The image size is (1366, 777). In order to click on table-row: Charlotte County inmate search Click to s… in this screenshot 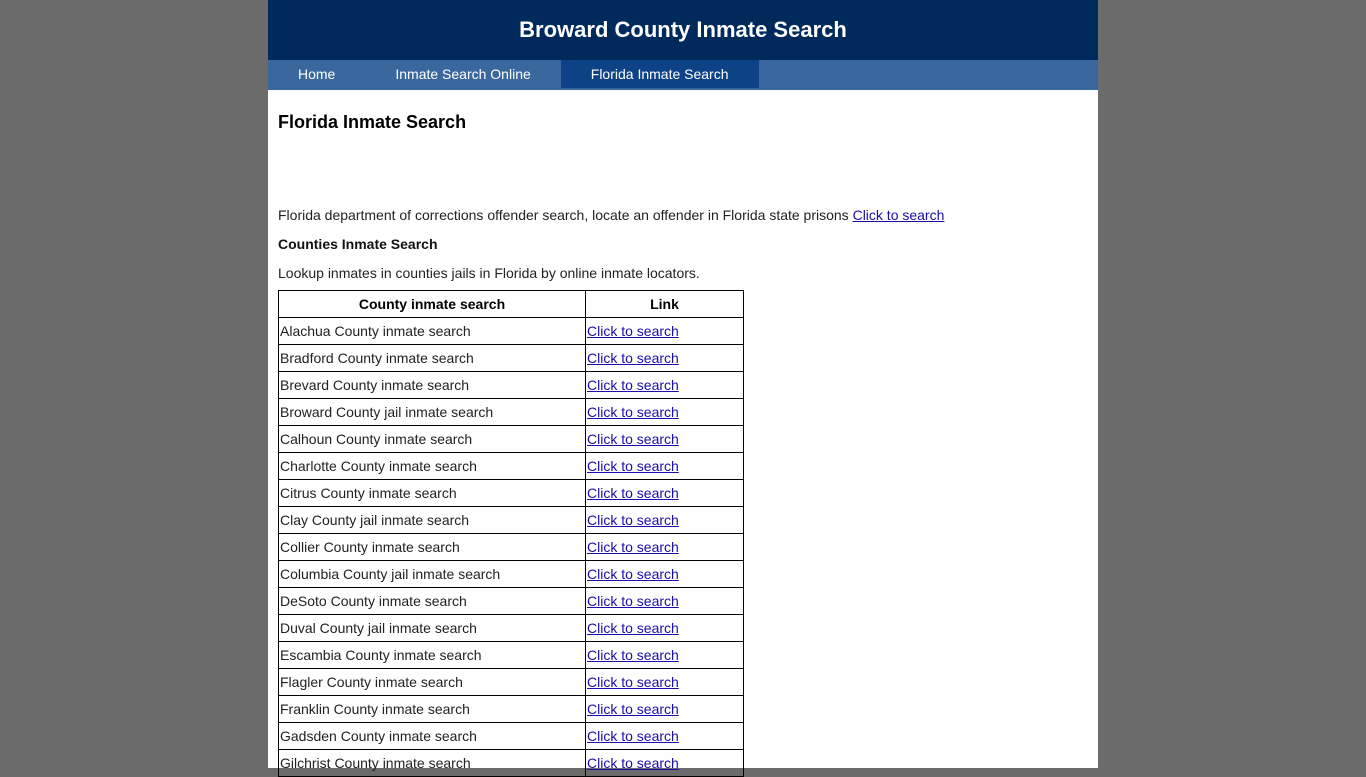, I will do `click(511, 466)`.